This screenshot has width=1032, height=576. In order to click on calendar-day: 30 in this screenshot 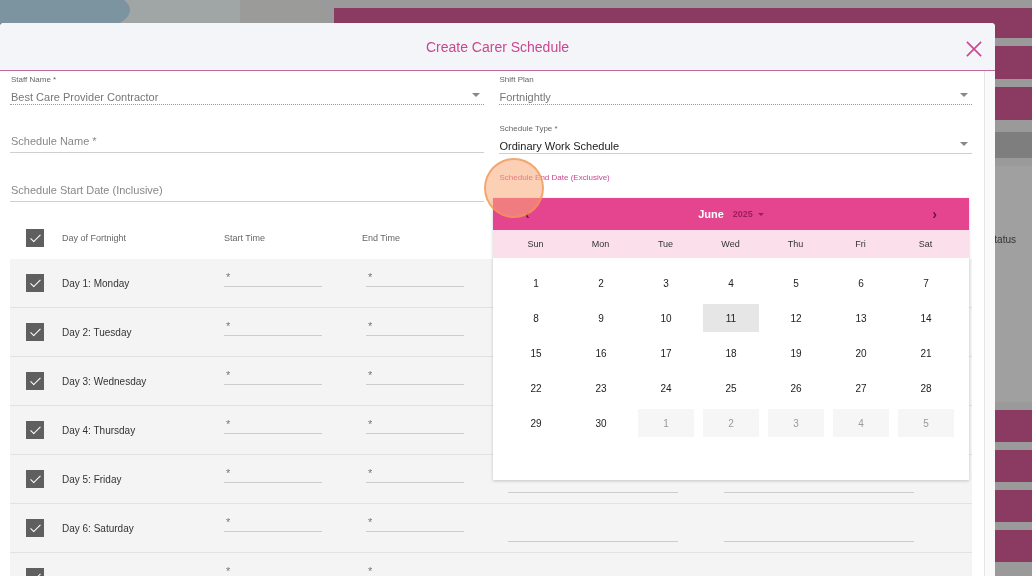, I will do `click(601, 423)`.